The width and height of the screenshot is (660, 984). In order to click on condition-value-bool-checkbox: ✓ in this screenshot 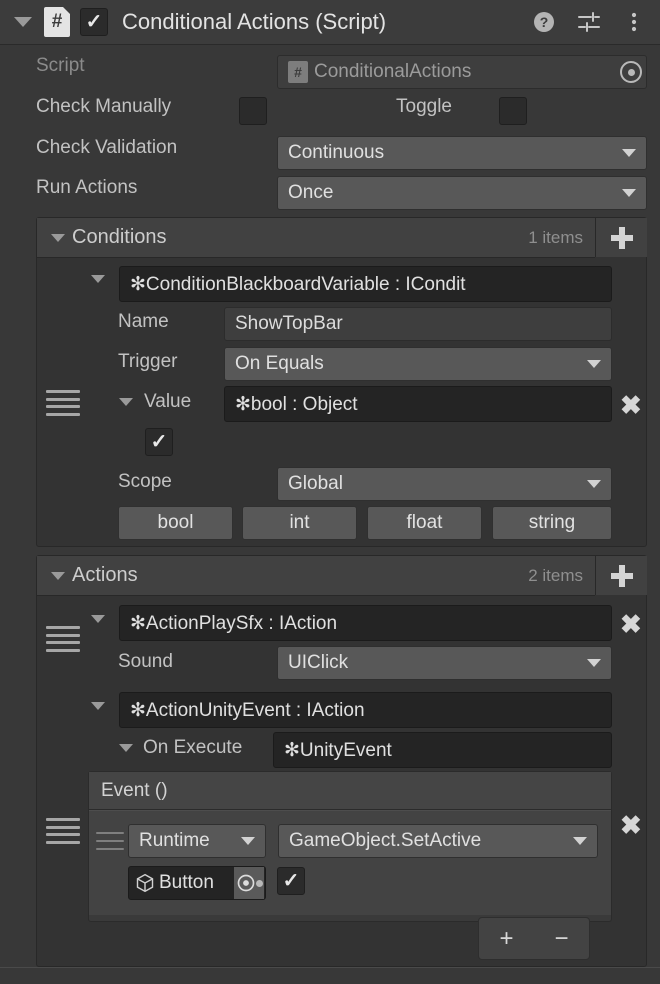, I will do `click(159, 442)`.